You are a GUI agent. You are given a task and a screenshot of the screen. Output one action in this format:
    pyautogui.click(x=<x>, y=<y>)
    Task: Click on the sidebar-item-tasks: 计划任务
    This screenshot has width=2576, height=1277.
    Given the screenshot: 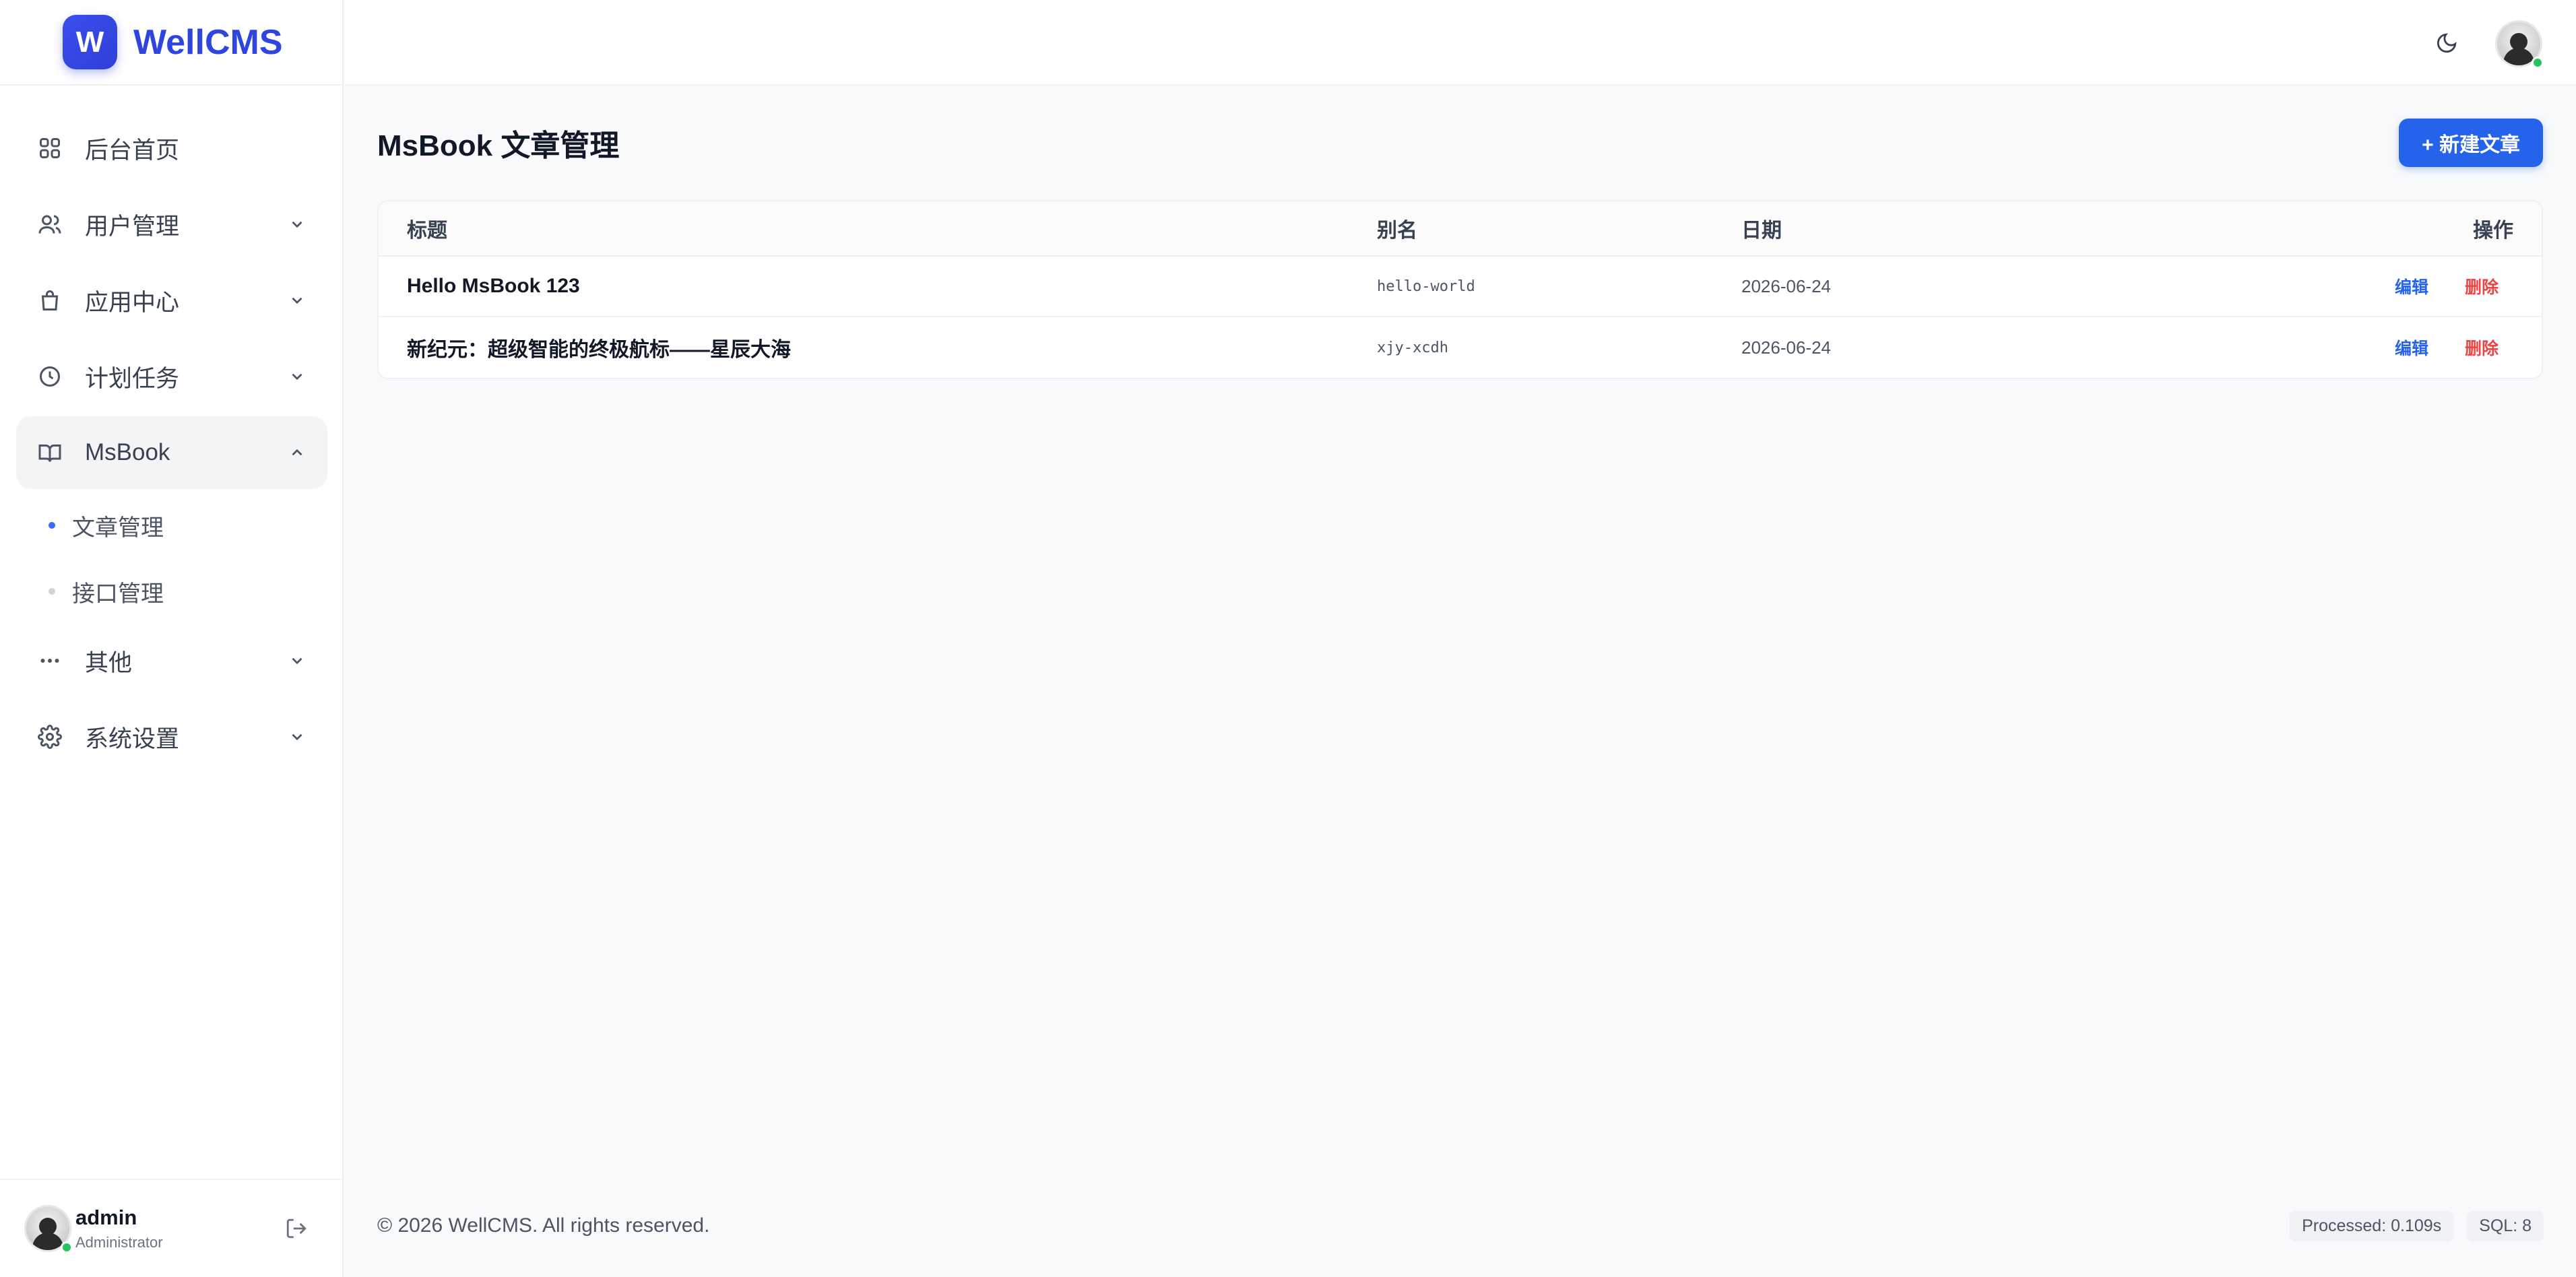 What is the action you would take?
    pyautogui.click(x=171, y=376)
    